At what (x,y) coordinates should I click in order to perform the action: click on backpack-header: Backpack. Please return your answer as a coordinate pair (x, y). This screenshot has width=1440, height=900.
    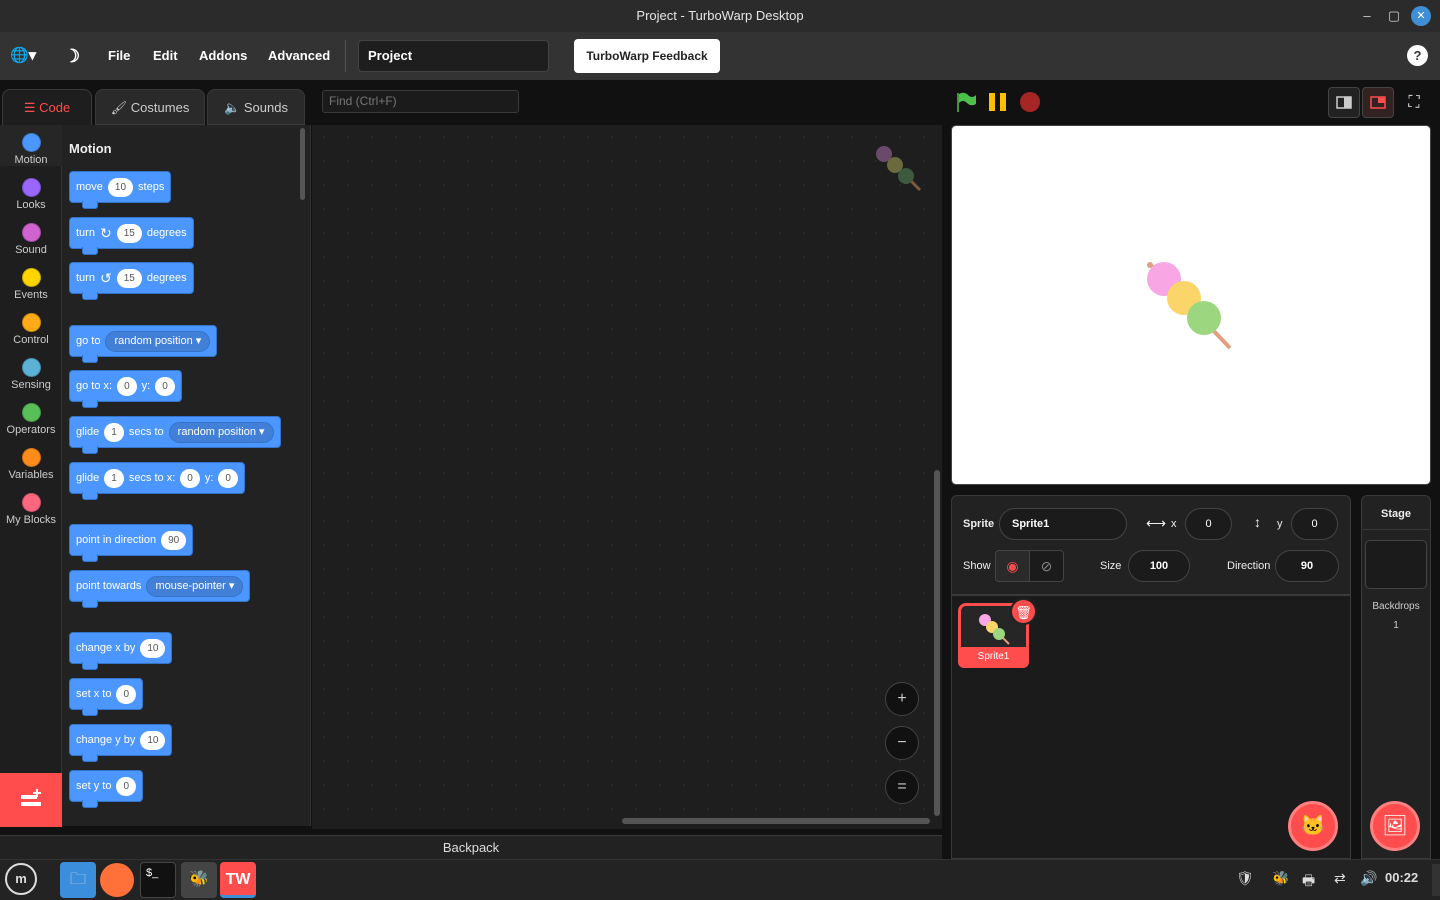
    Looking at the image, I should click on (471, 847).